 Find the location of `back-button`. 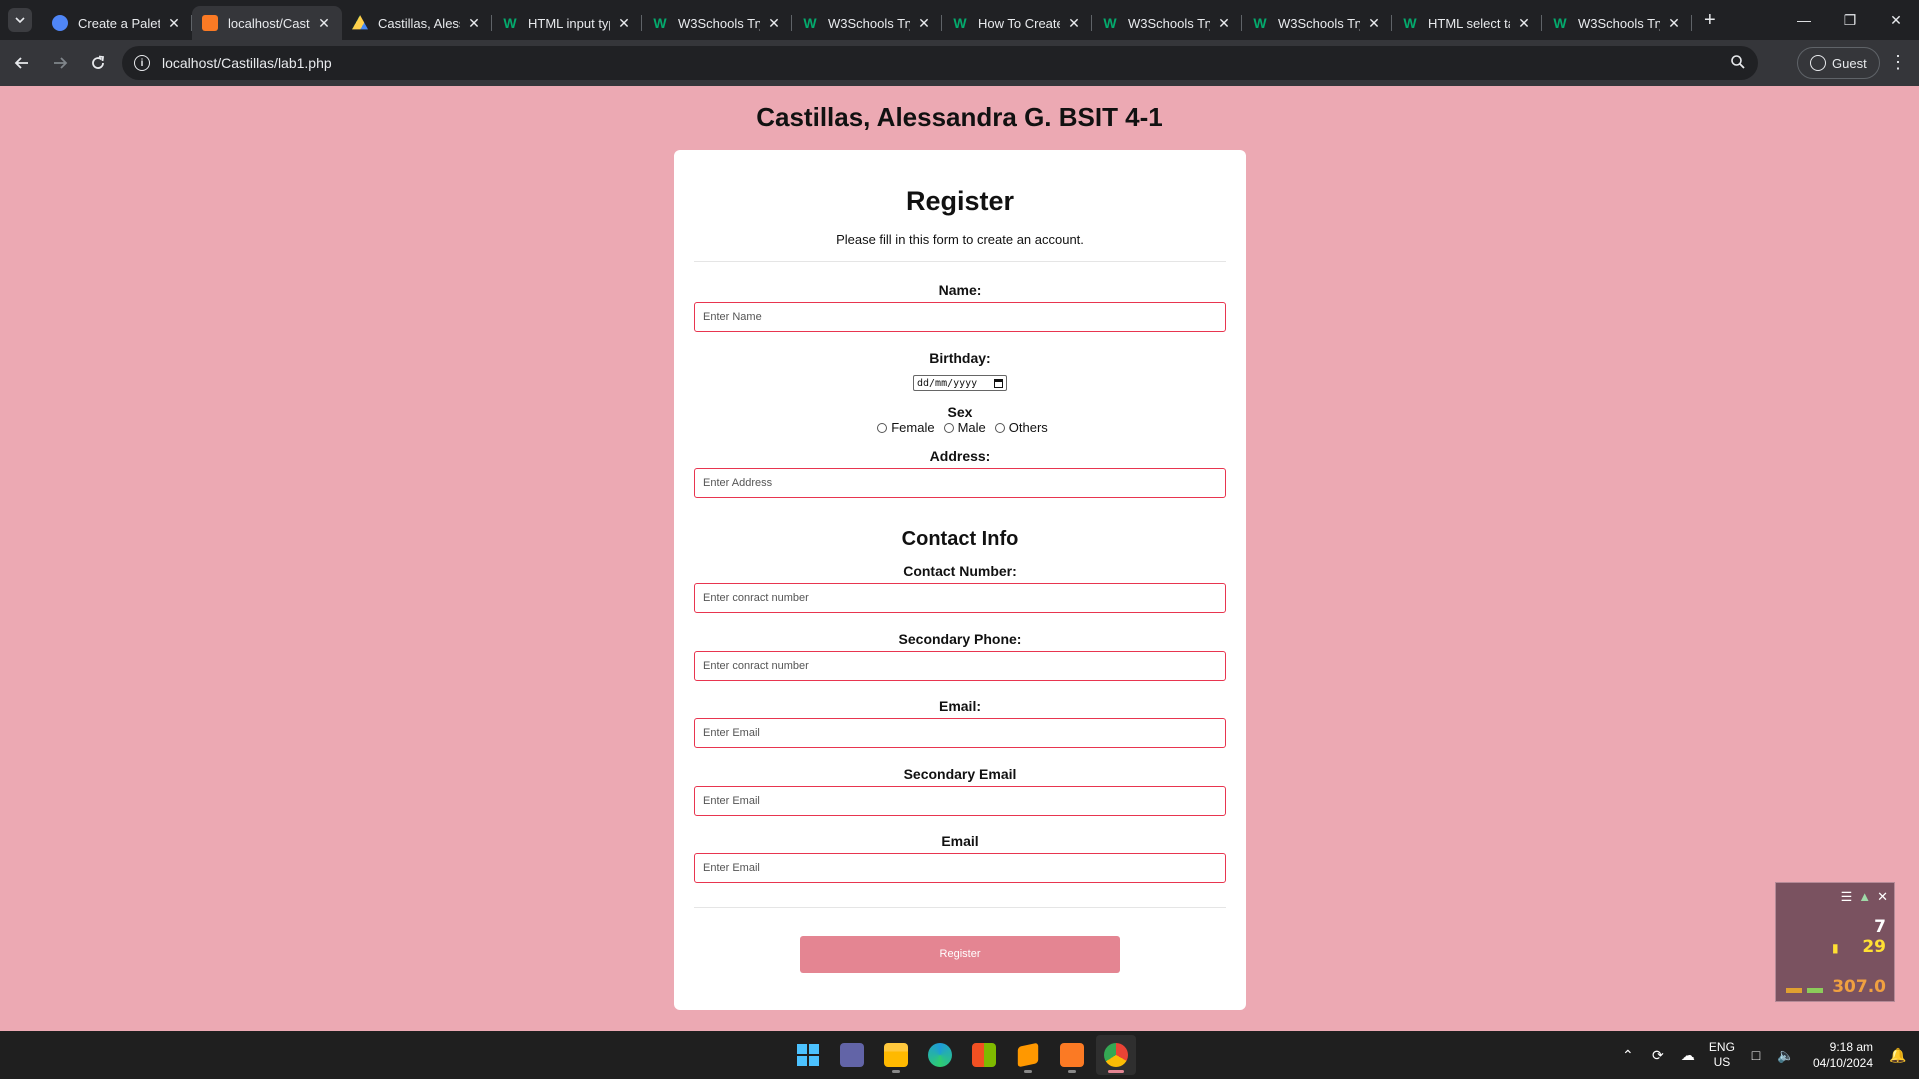

back-button is located at coordinates (22, 63).